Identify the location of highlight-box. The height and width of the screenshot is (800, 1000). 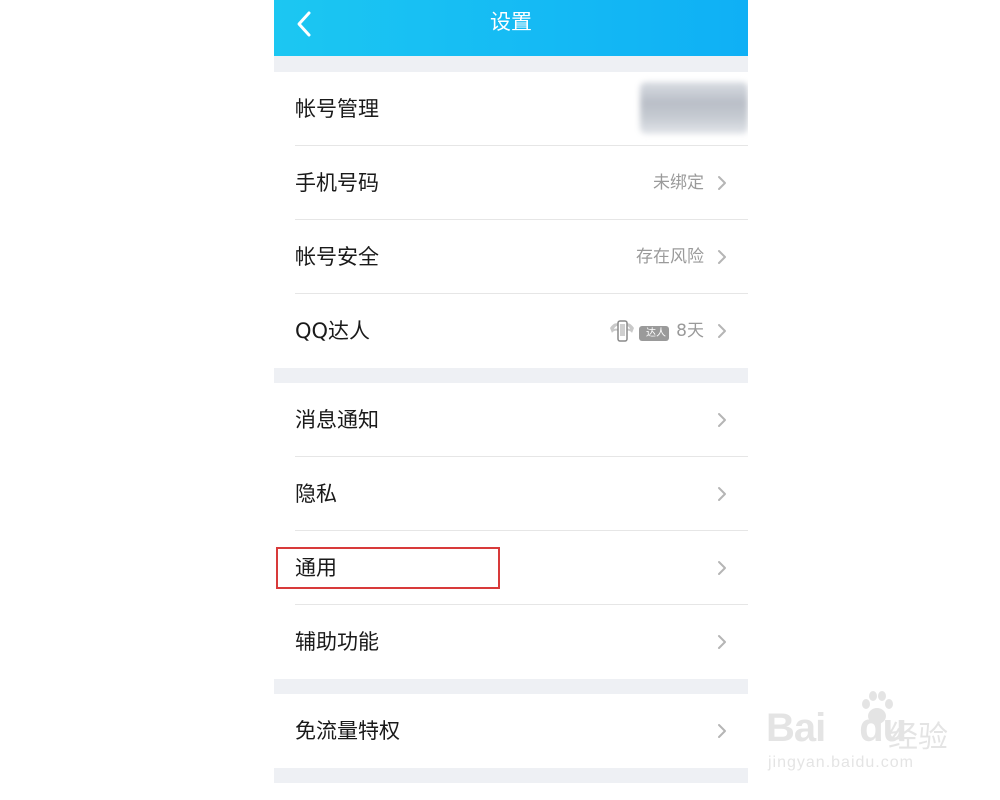
(388, 568).